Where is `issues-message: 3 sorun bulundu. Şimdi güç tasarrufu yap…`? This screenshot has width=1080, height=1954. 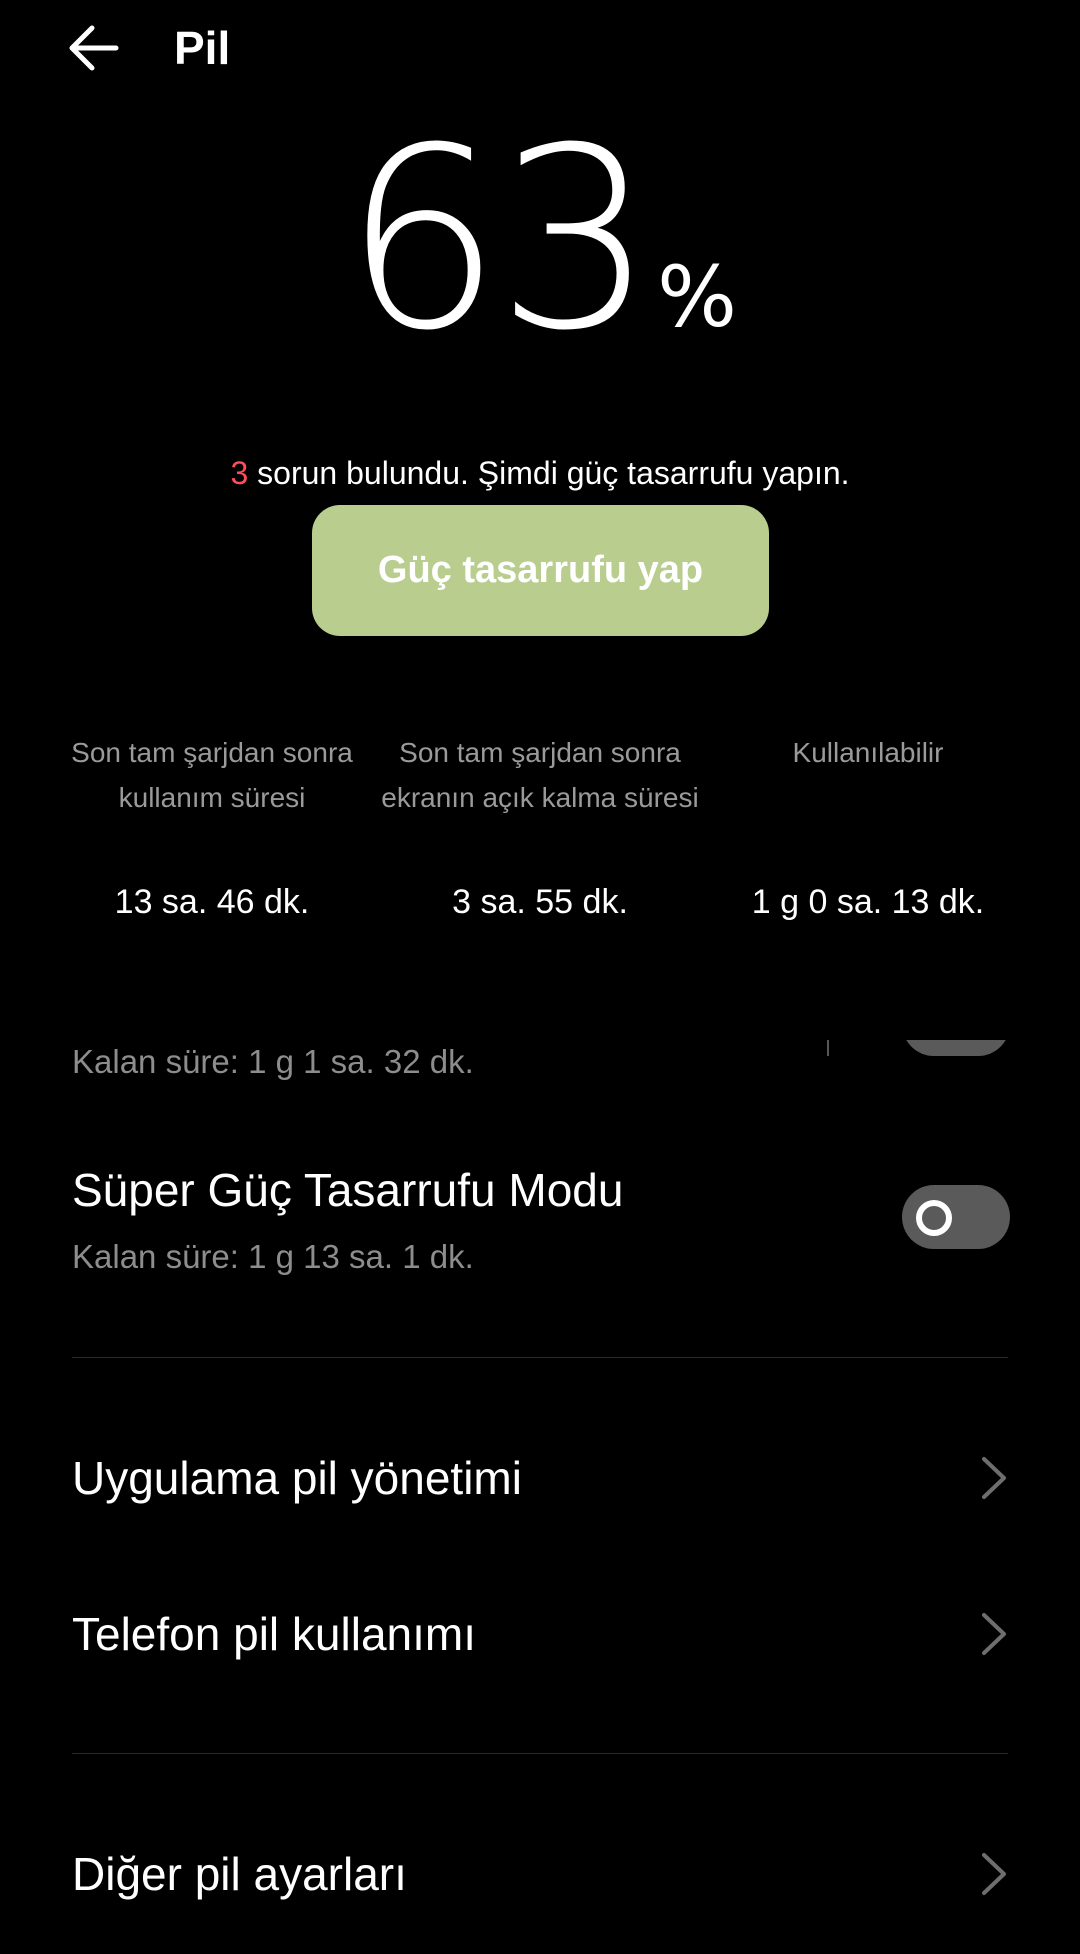 issues-message: 3 sorun bulundu. Şimdi güç tasarrufu yap… is located at coordinates (540, 473).